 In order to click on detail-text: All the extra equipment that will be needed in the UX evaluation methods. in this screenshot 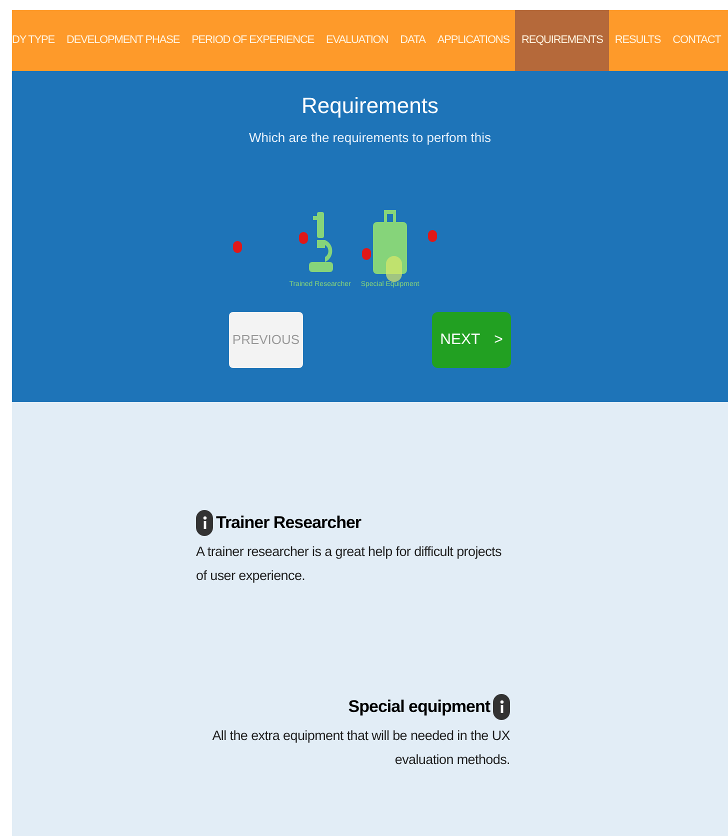, I will do `click(360, 748)`.